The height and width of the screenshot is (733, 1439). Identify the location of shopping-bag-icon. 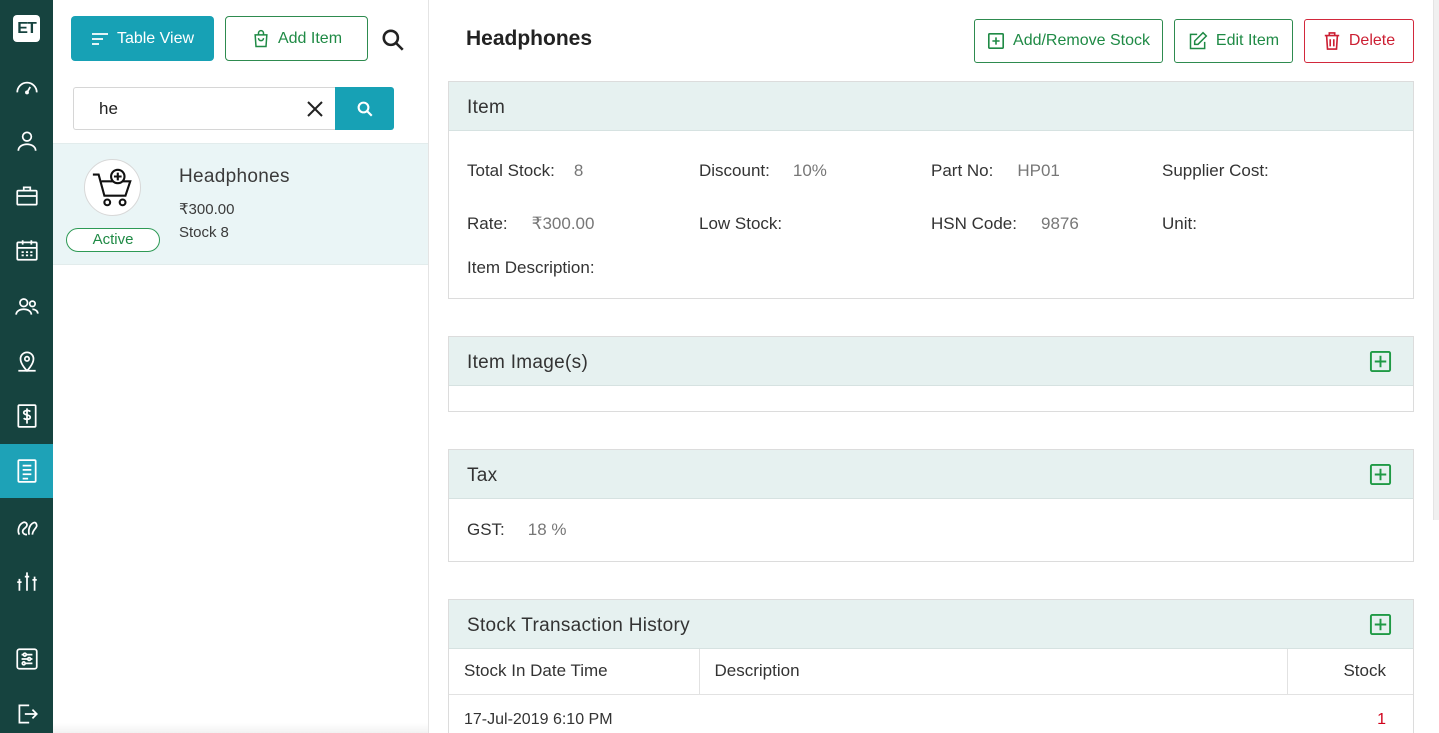
(261, 38).